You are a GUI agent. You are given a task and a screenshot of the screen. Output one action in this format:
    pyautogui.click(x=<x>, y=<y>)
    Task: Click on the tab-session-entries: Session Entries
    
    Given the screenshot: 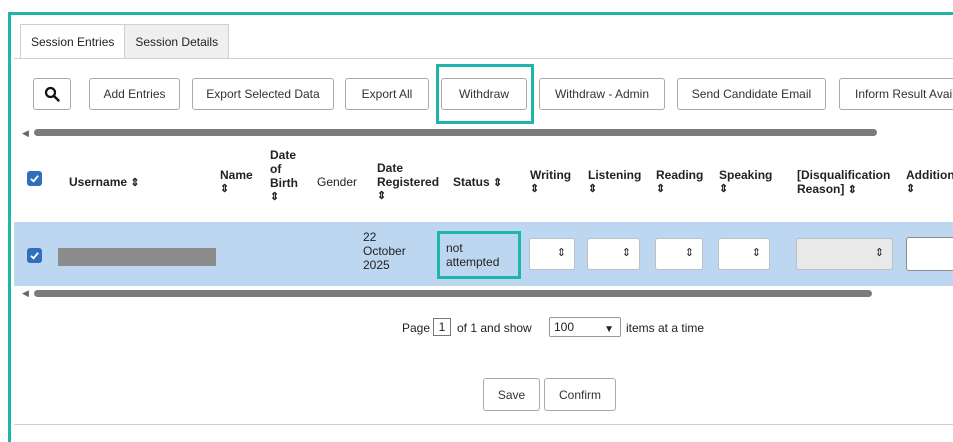 What is the action you would take?
    pyautogui.click(x=73, y=41)
    